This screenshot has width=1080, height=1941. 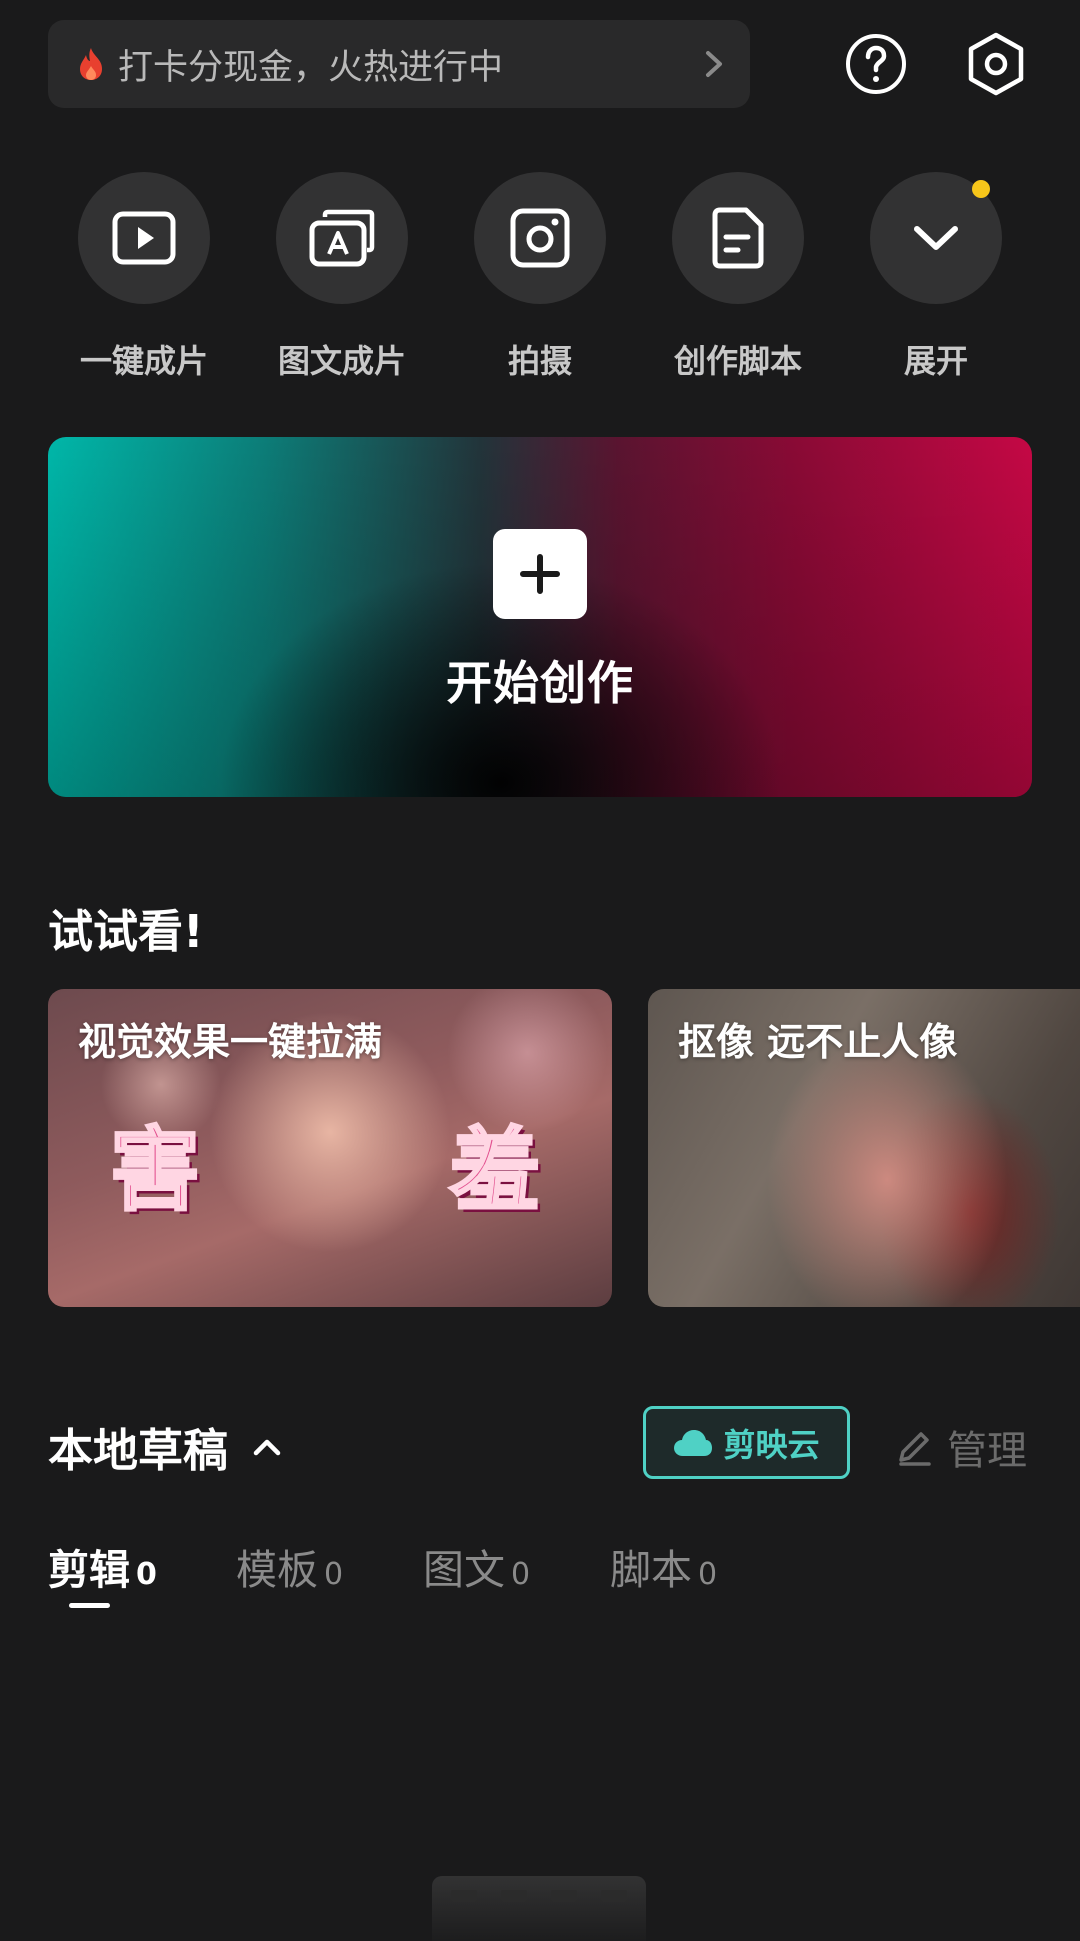 What do you see at coordinates (342, 238) in the screenshot?
I see `image-text-icon` at bounding box center [342, 238].